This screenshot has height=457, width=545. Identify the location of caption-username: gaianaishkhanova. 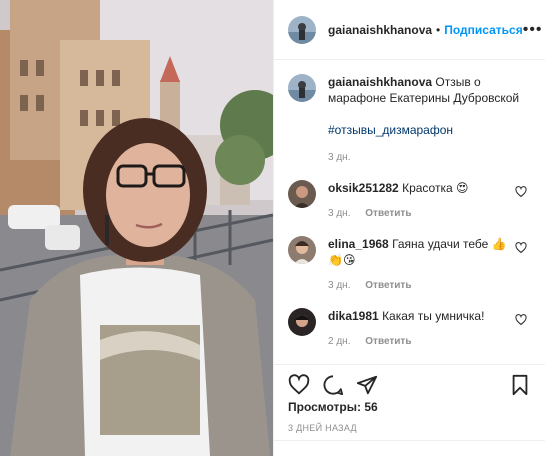
(380, 82).